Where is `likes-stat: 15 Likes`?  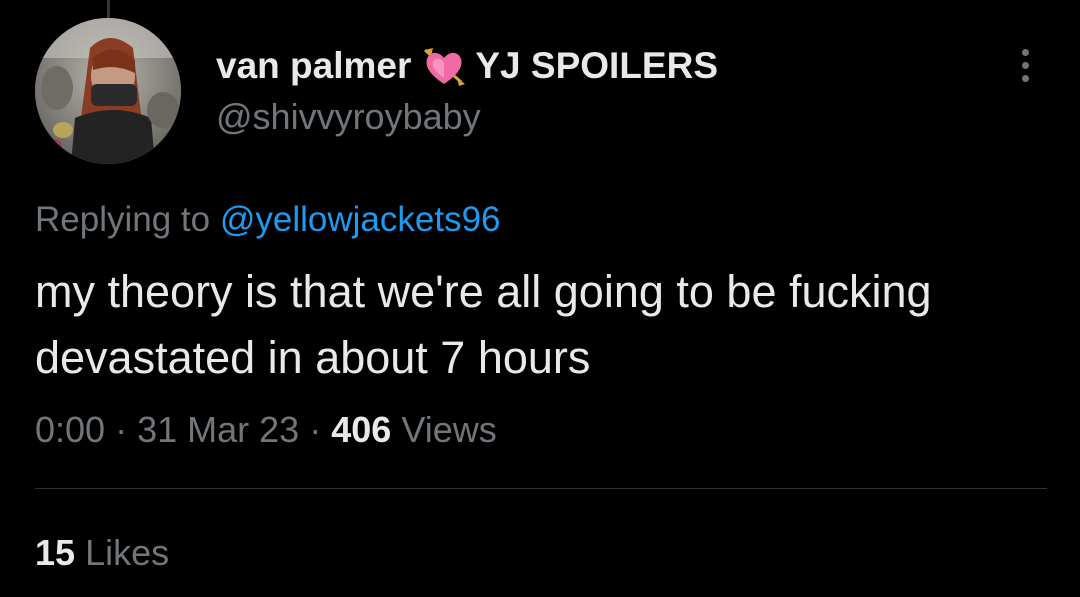 likes-stat: 15 Likes is located at coordinates (102, 553).